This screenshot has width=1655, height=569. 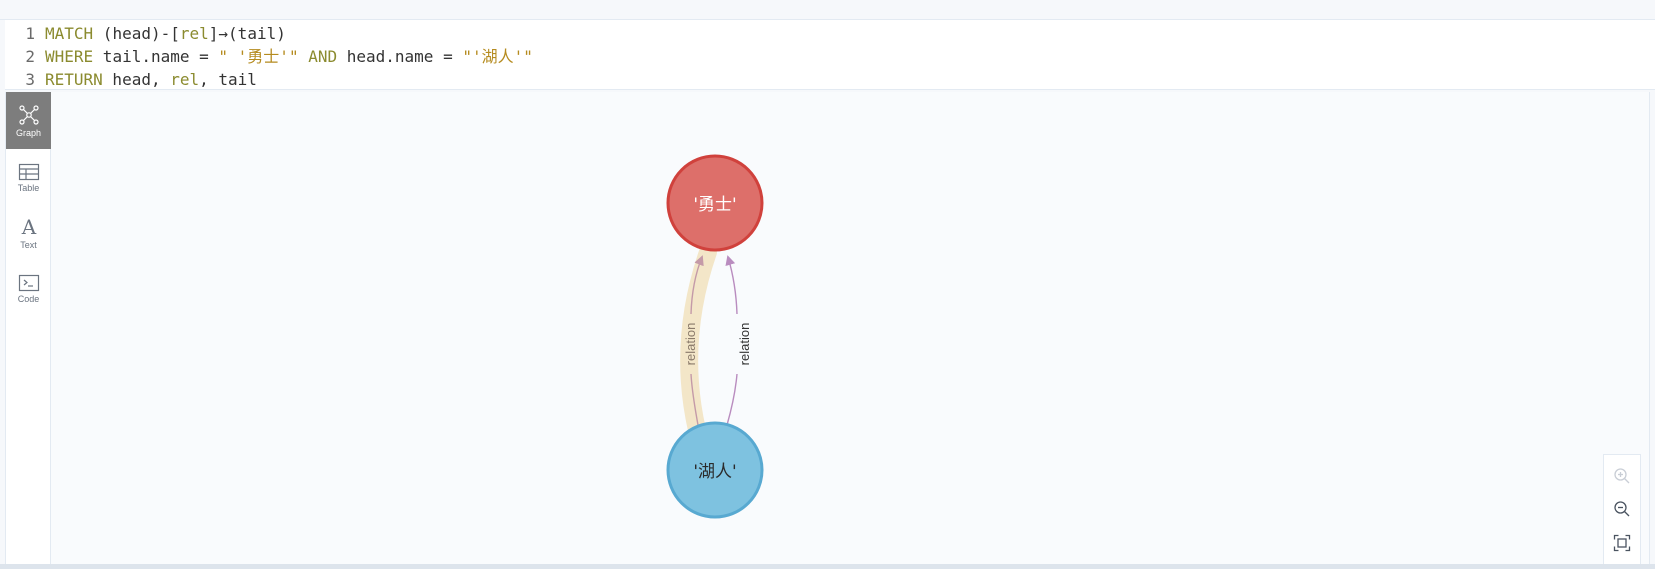 I want to click on code-token: tail.name =, so click(x=156, y=56).